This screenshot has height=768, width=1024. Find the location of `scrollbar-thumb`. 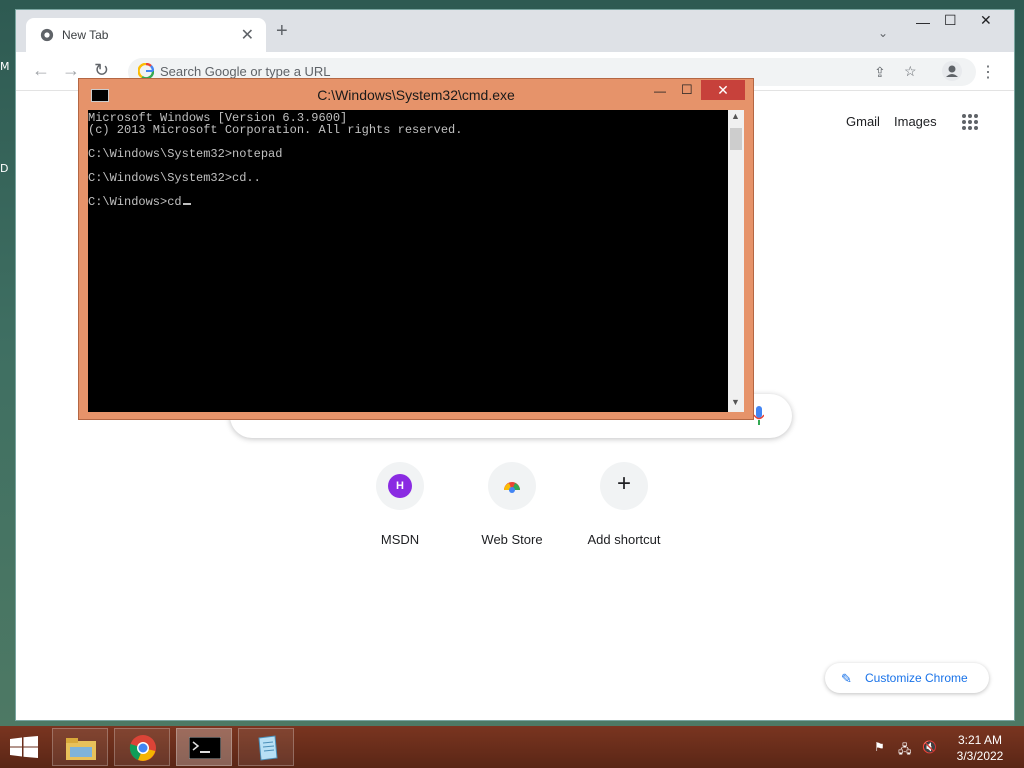

scrollbar-thumb is located at coordinates (736, 139).